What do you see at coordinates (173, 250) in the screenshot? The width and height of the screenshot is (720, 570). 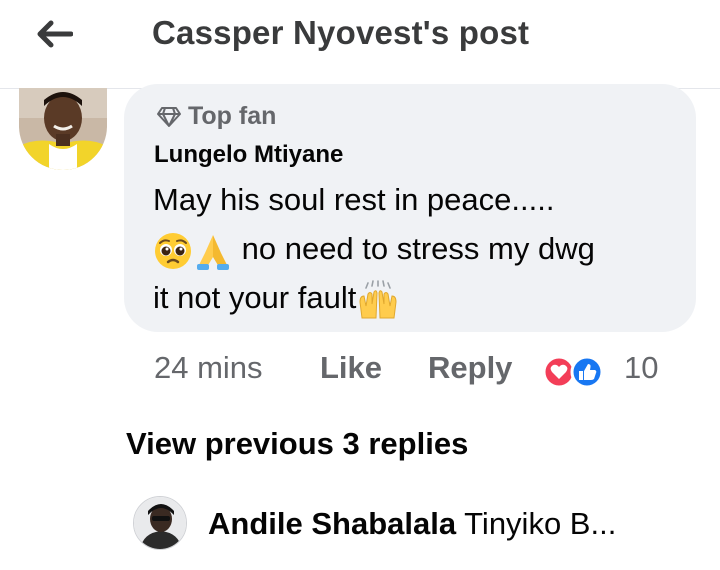 I see `pleading-face-icon` at bounding box center [173, 250].